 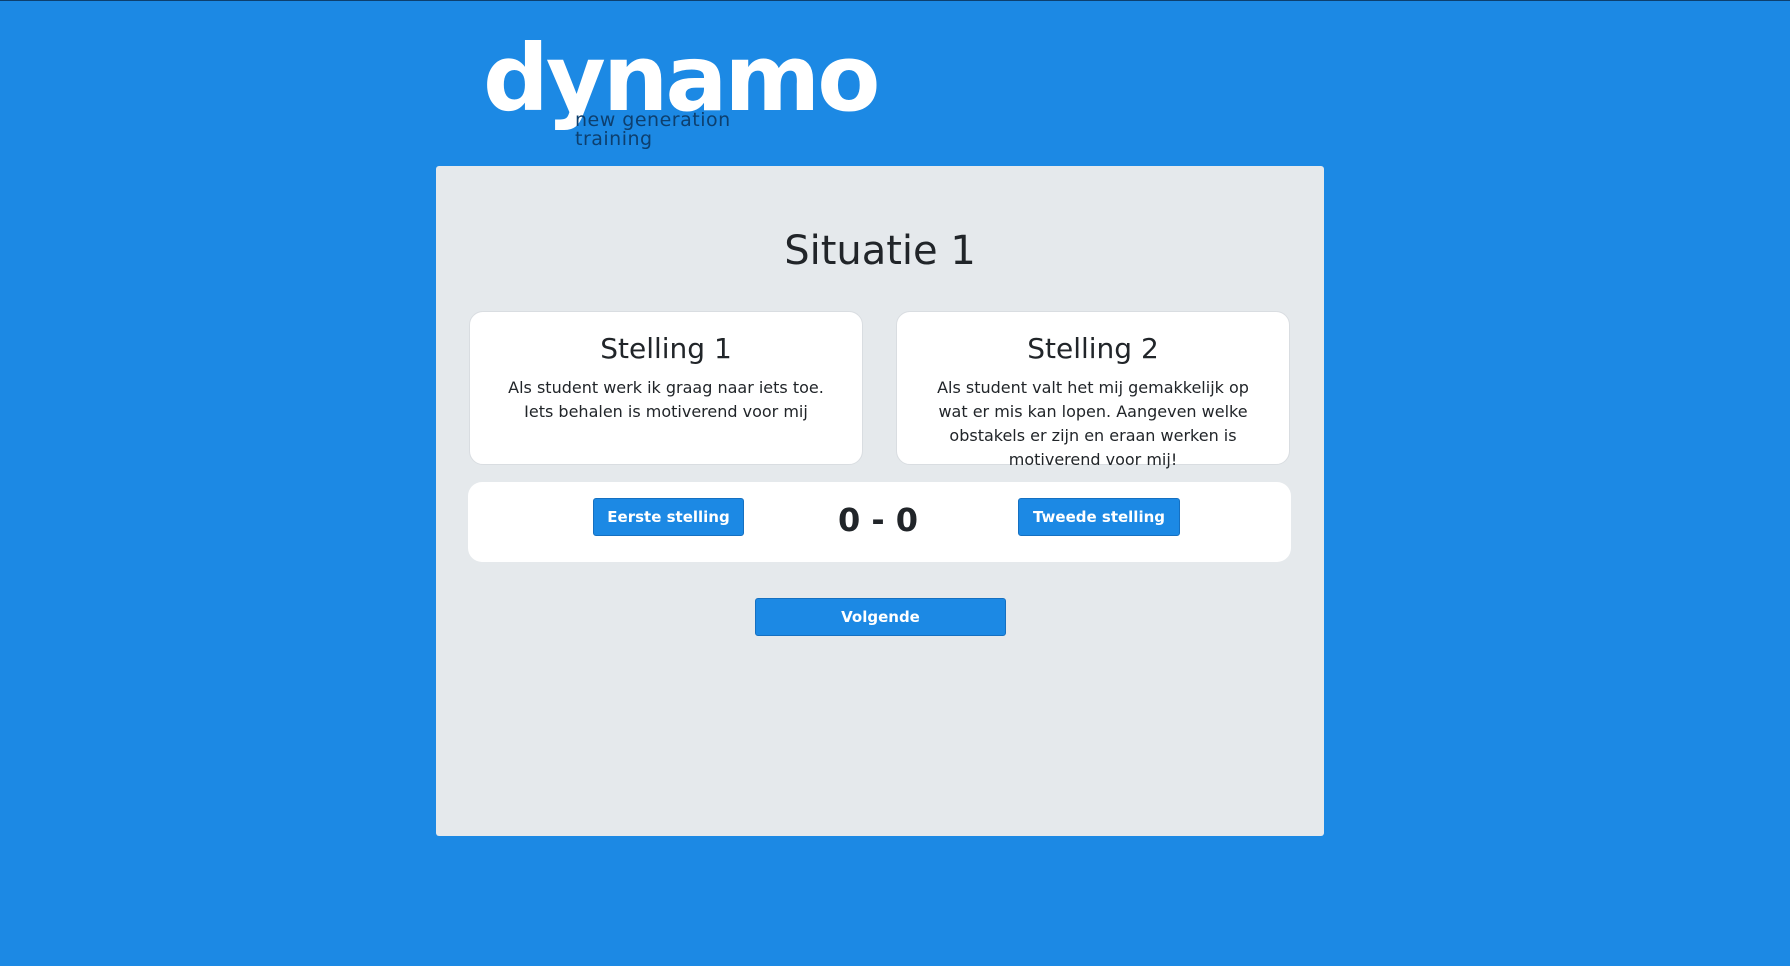 I want to click on logo-tagline: new generation training, so click(x=653, y=129).